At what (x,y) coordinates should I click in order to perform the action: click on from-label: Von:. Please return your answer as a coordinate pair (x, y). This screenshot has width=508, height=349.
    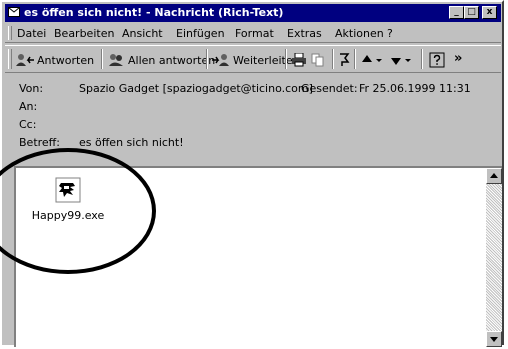
    Looking at the image, I should click on (31, 88).